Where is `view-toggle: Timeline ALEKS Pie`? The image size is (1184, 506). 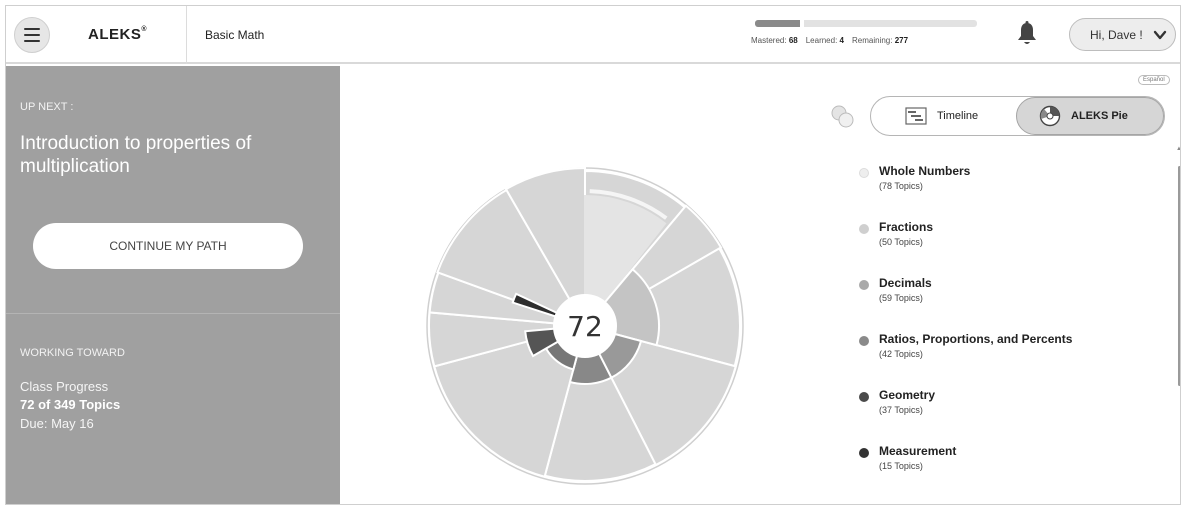
view-toggle: Timeline ALEKS Pie is located at coordinates (1017, 116).